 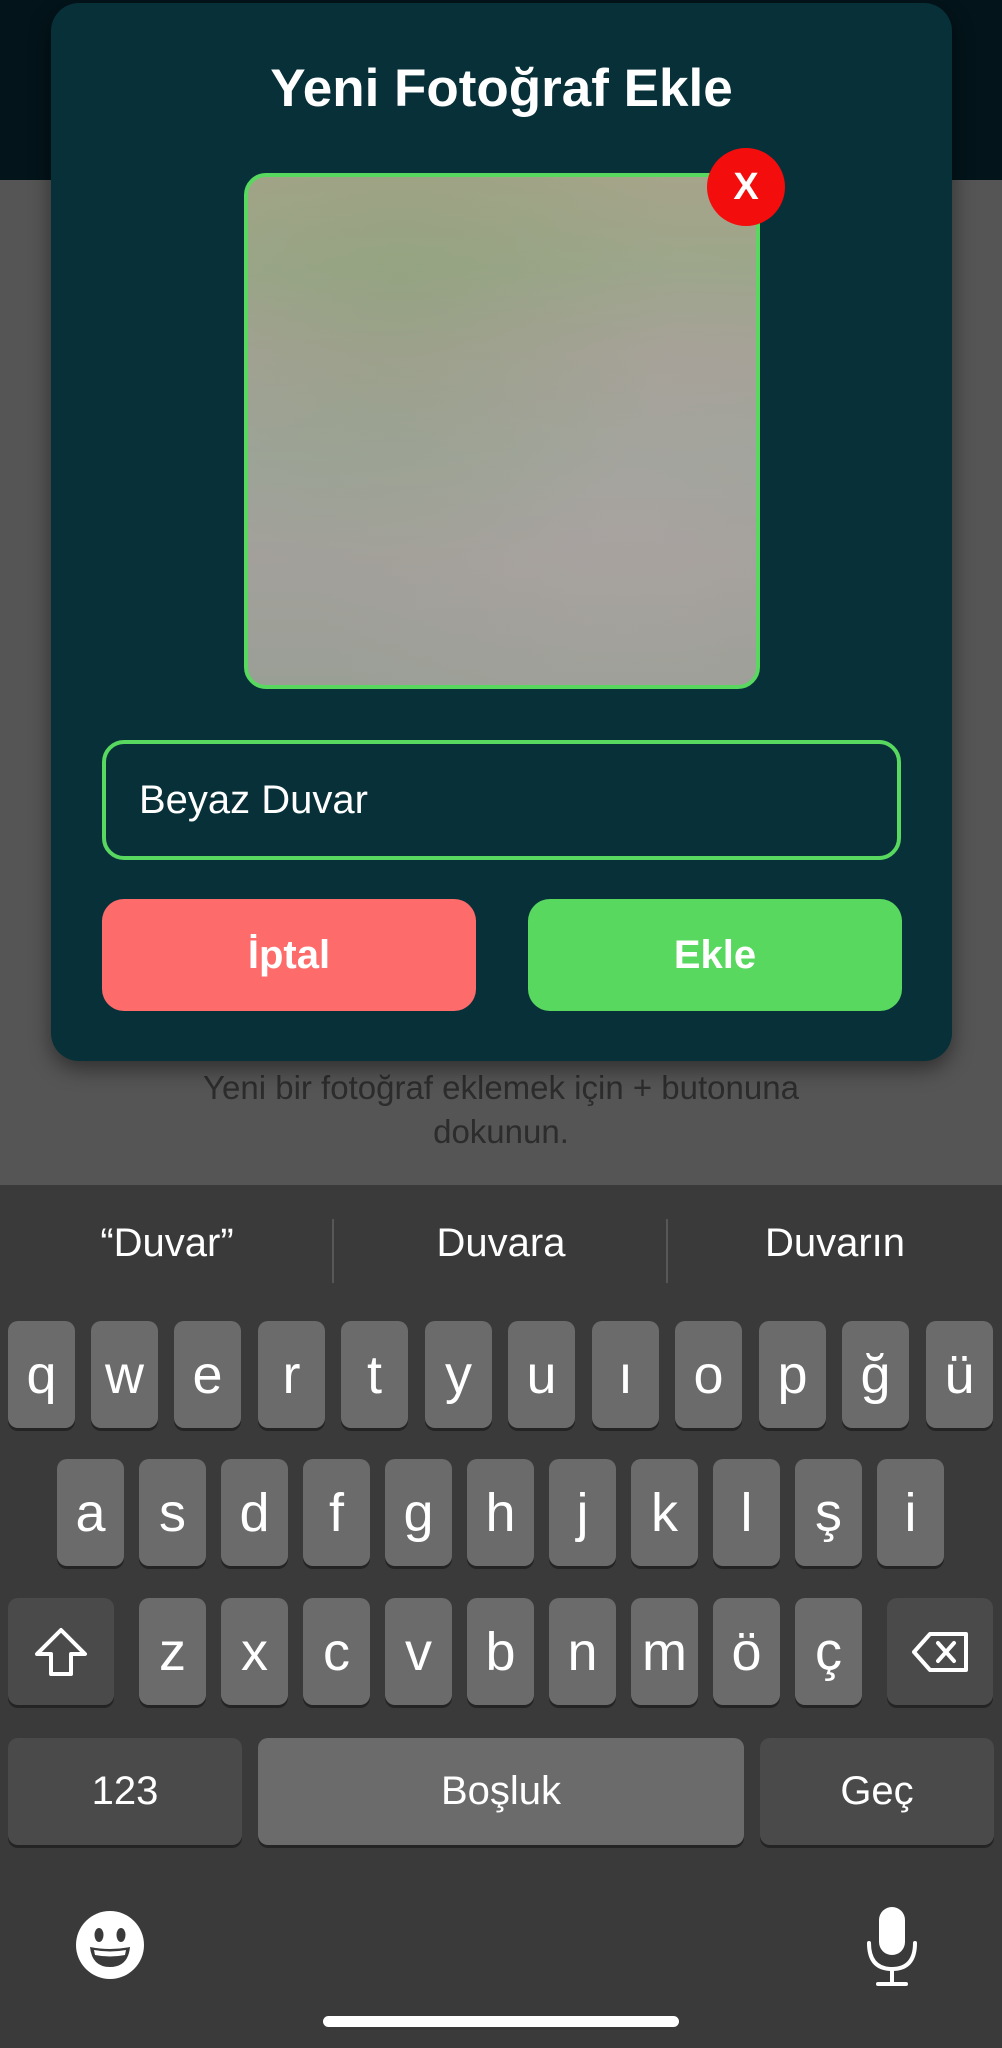 I want to click on home-indicator, so click(x=501, y=2021).